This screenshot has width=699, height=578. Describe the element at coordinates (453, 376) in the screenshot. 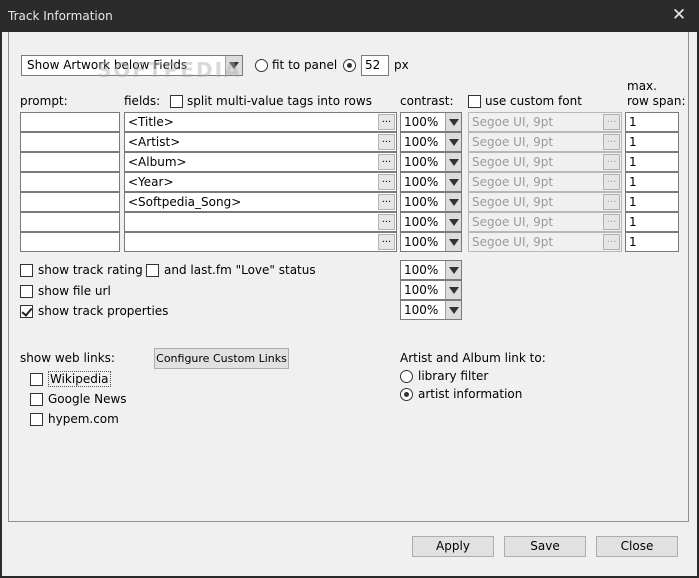

I see `library-filter-label: library filter` at that location.